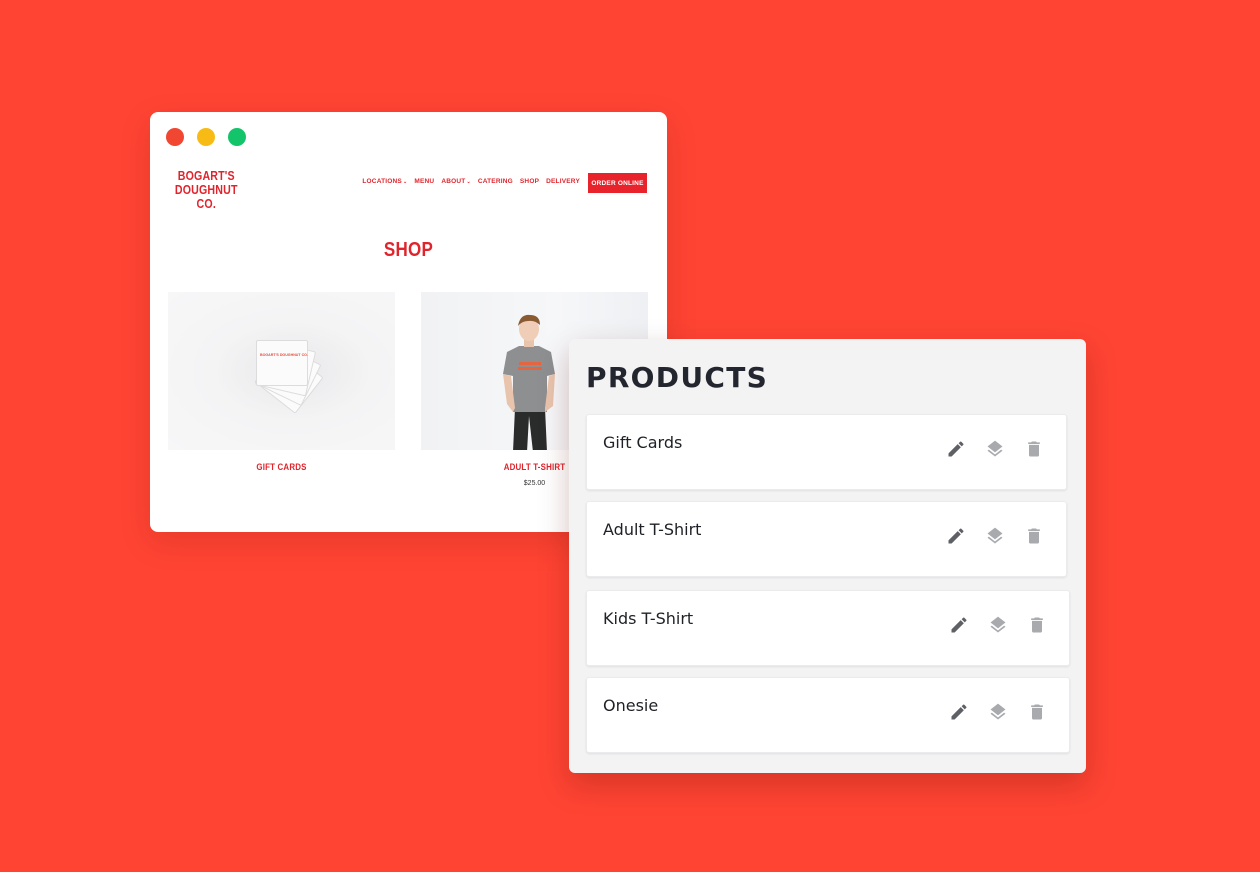 The image size is (1260, 872). Describe the element at coordinates (643, 442) in the screenshot. I see `product-row-name: Gift Cards` at that location.